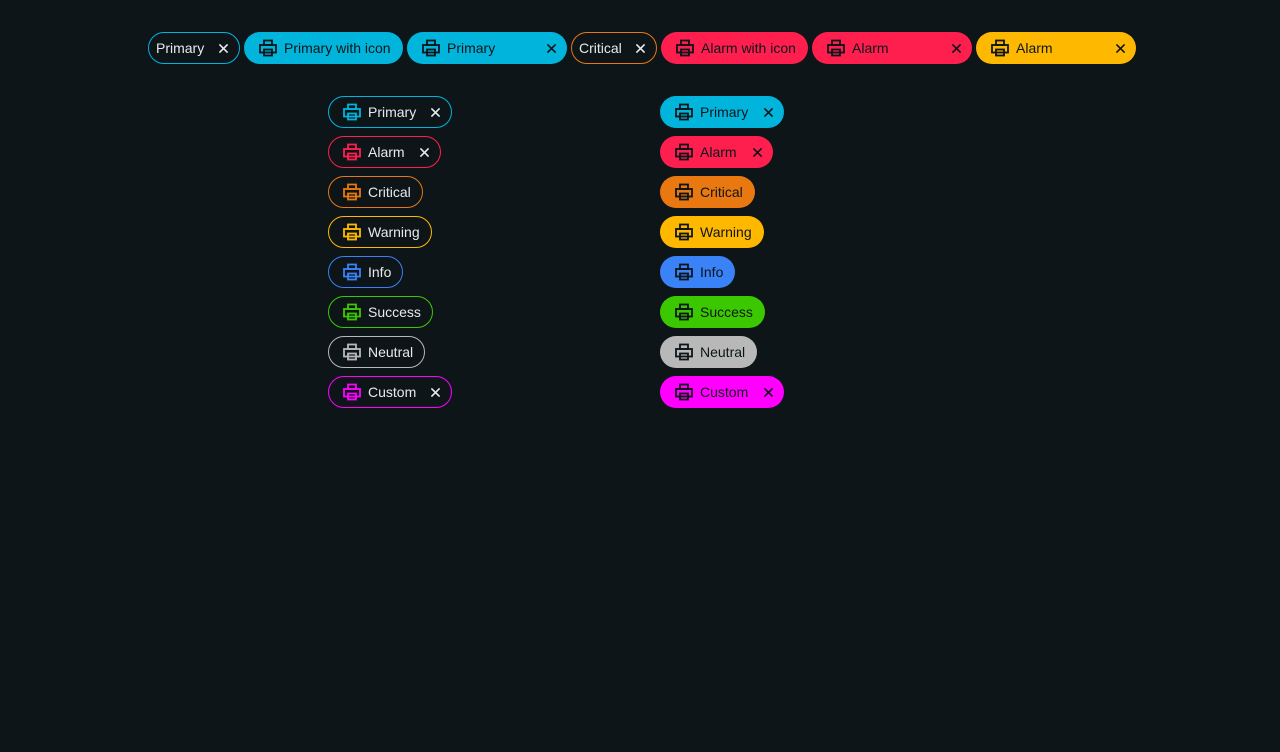 The height and width of the screenshot is (752, 1280). I want to click on chip-filled-critical: Critical, so click(707, 192).